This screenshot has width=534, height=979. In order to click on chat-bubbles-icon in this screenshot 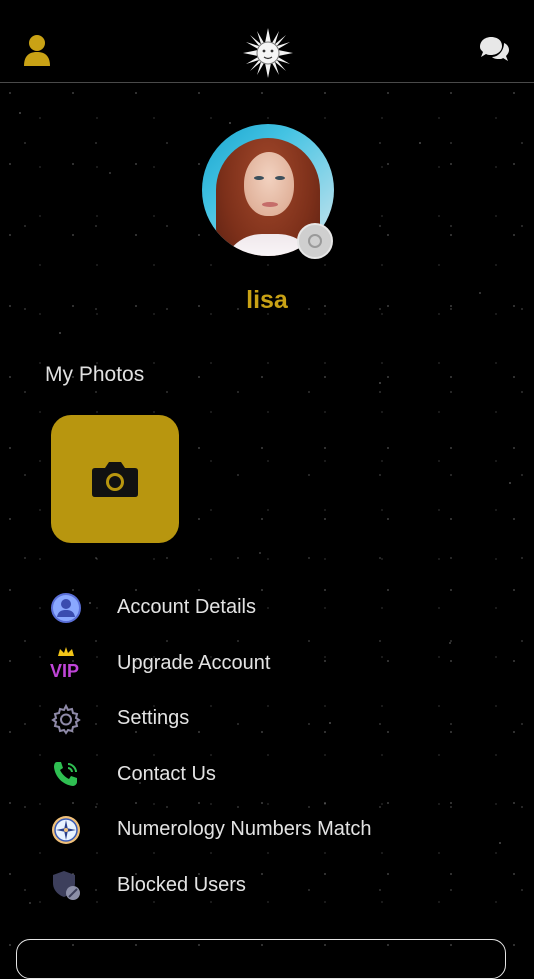, I will do `click(494, 49)`.